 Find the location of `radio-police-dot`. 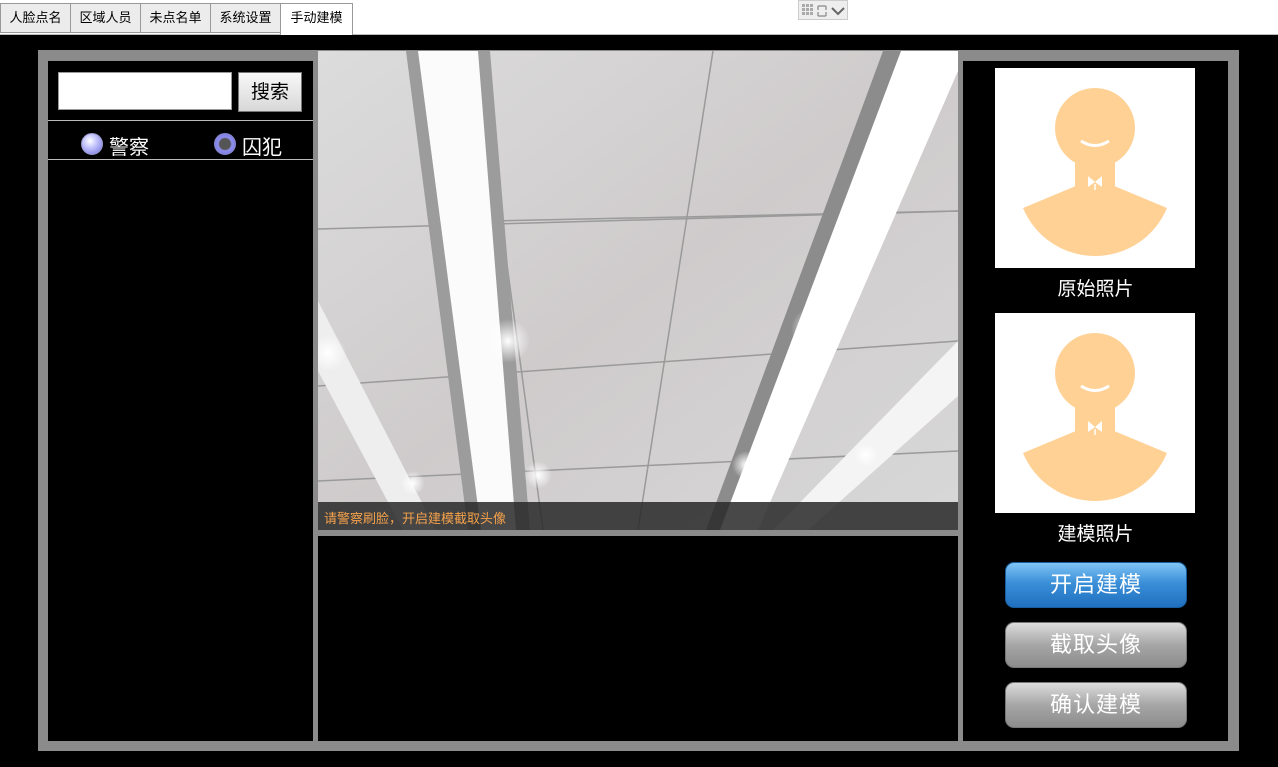

radio-police-dot is located at coordinates (92, 144).